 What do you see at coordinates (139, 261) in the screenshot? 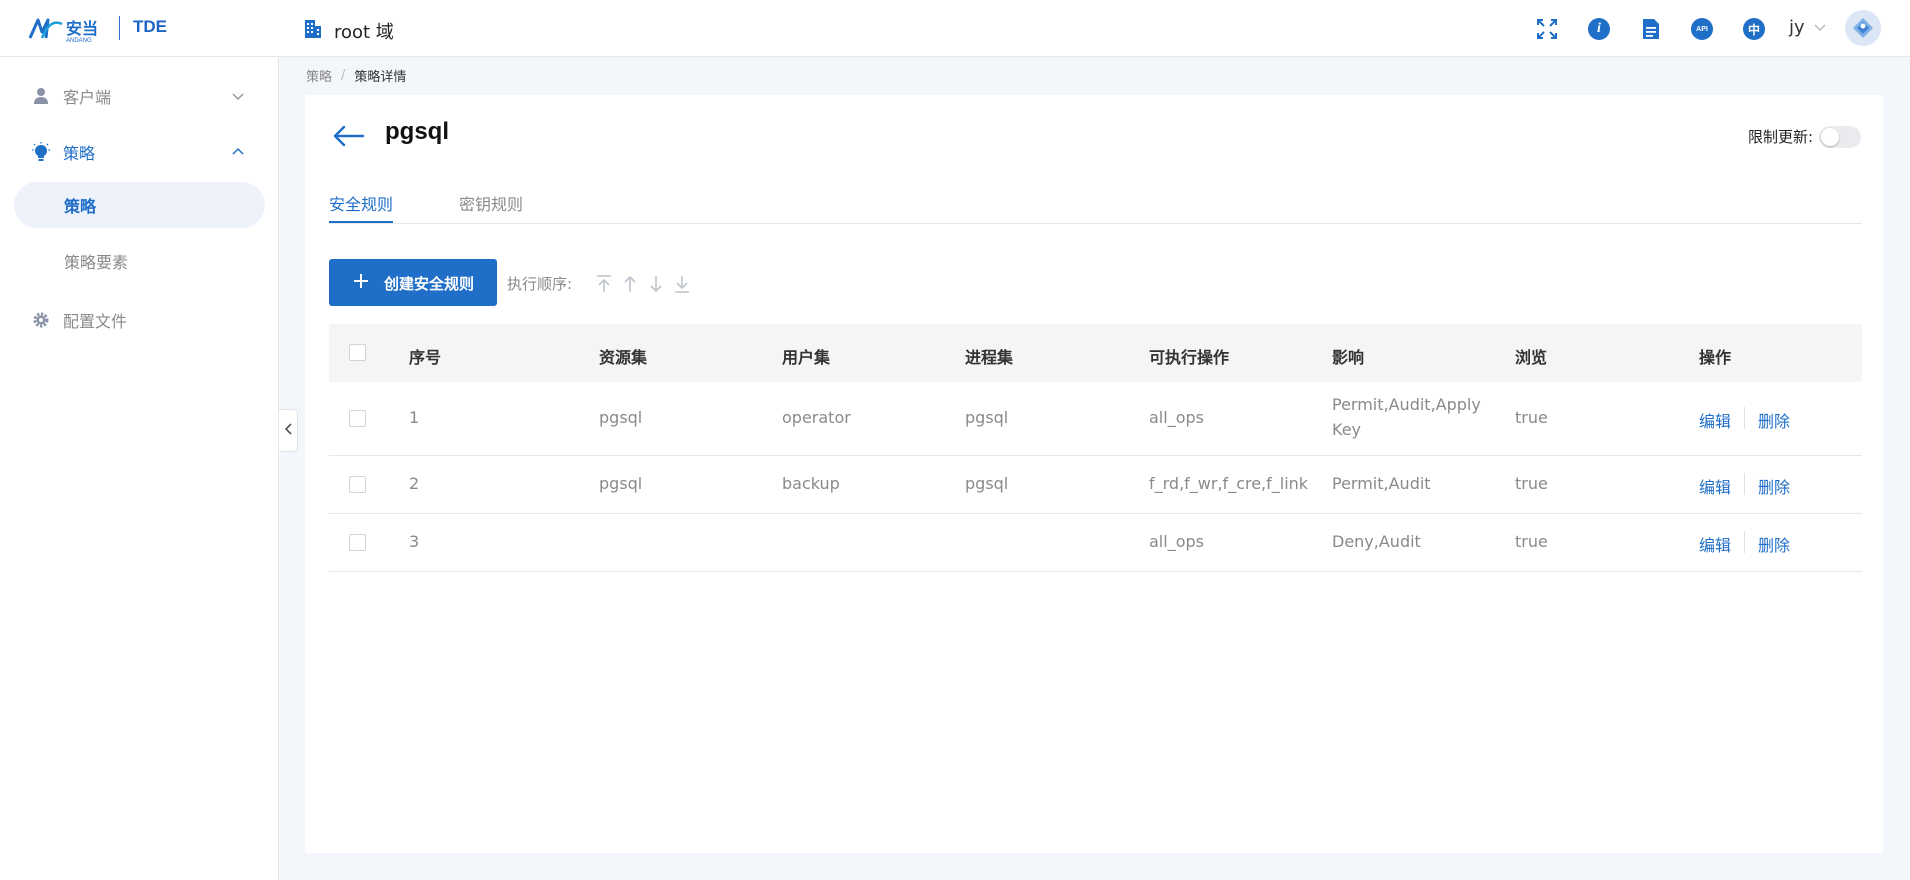
I see `sidebar-subitem-policy-elements: 策略要素` at bounding box center [139, 261].